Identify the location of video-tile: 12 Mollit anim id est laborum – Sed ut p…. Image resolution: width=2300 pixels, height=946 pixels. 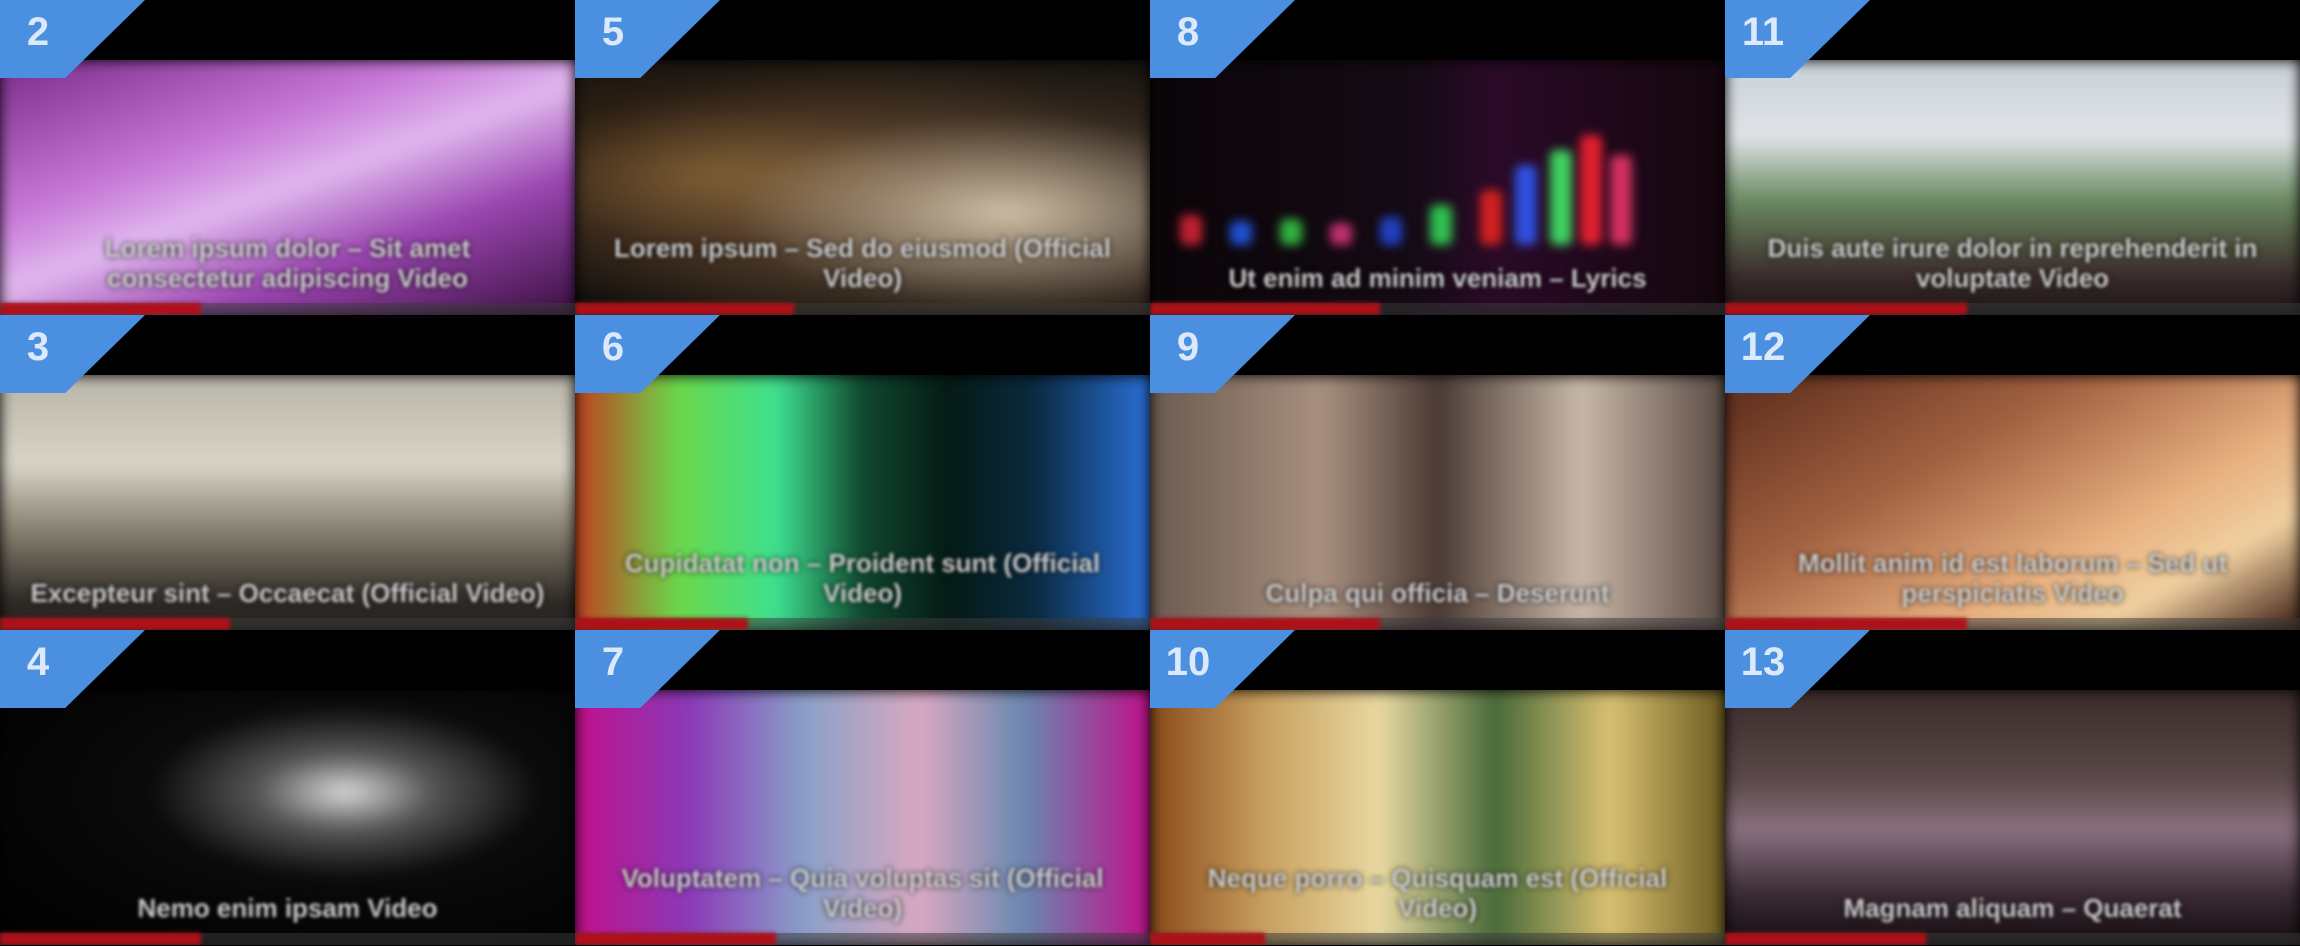
(2012, 472).